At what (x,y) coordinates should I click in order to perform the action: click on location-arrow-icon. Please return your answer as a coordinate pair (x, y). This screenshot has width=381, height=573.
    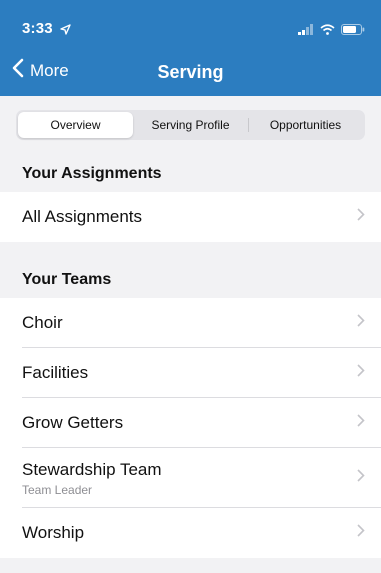
    Looking at the image, I should click on (65, 31).